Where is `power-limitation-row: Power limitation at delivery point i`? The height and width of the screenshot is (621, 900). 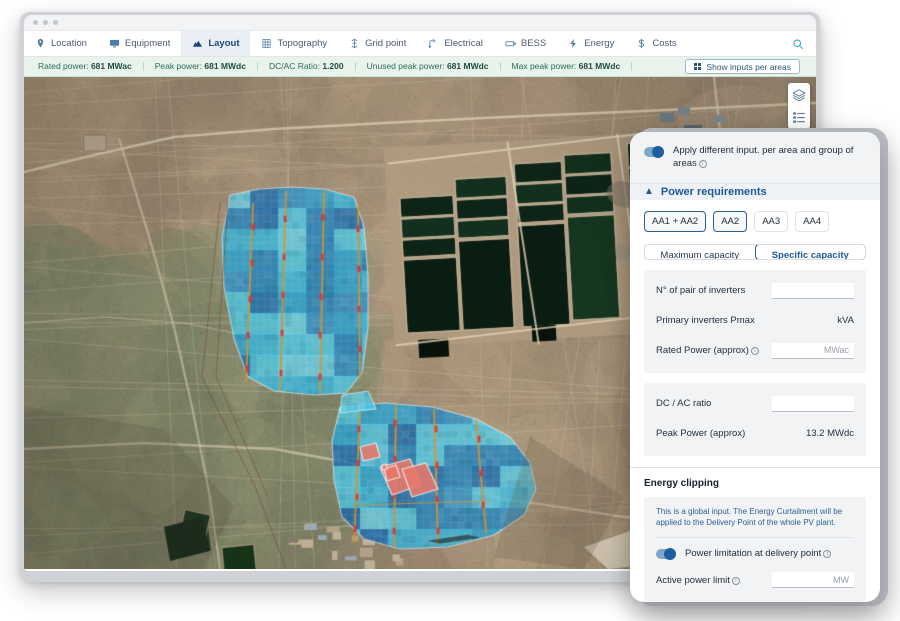 power-limitation-row: Power limitation at delivery point i is located at coordinates (755, 553).